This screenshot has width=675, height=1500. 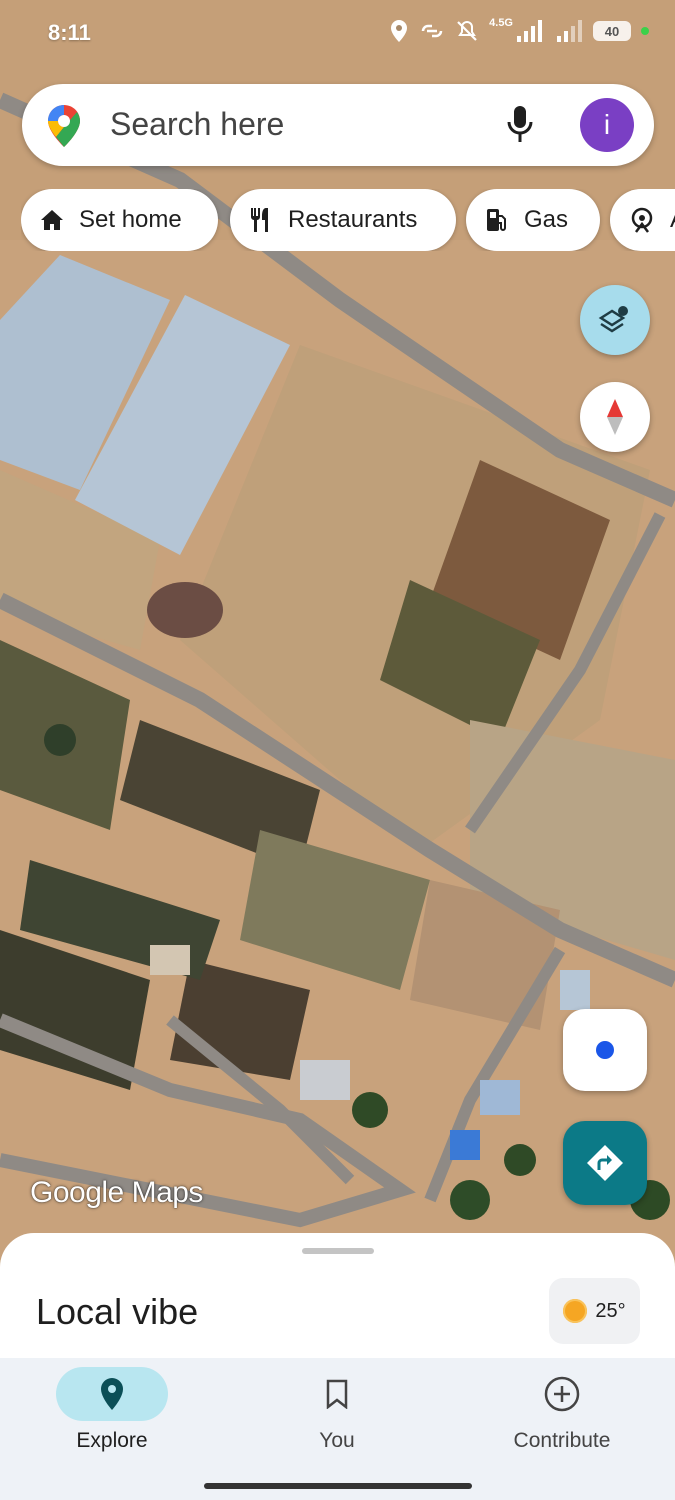 I want to click on account-avatar: i, so click(x=607, y=125).